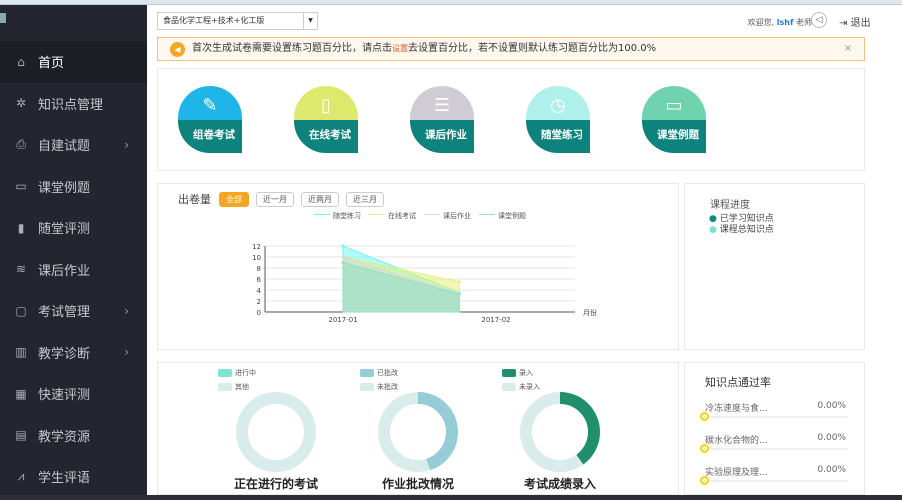 The image size is (902, 500). I want to click on quick-action-tile: ☰ 课后作业, so click(442, 120).